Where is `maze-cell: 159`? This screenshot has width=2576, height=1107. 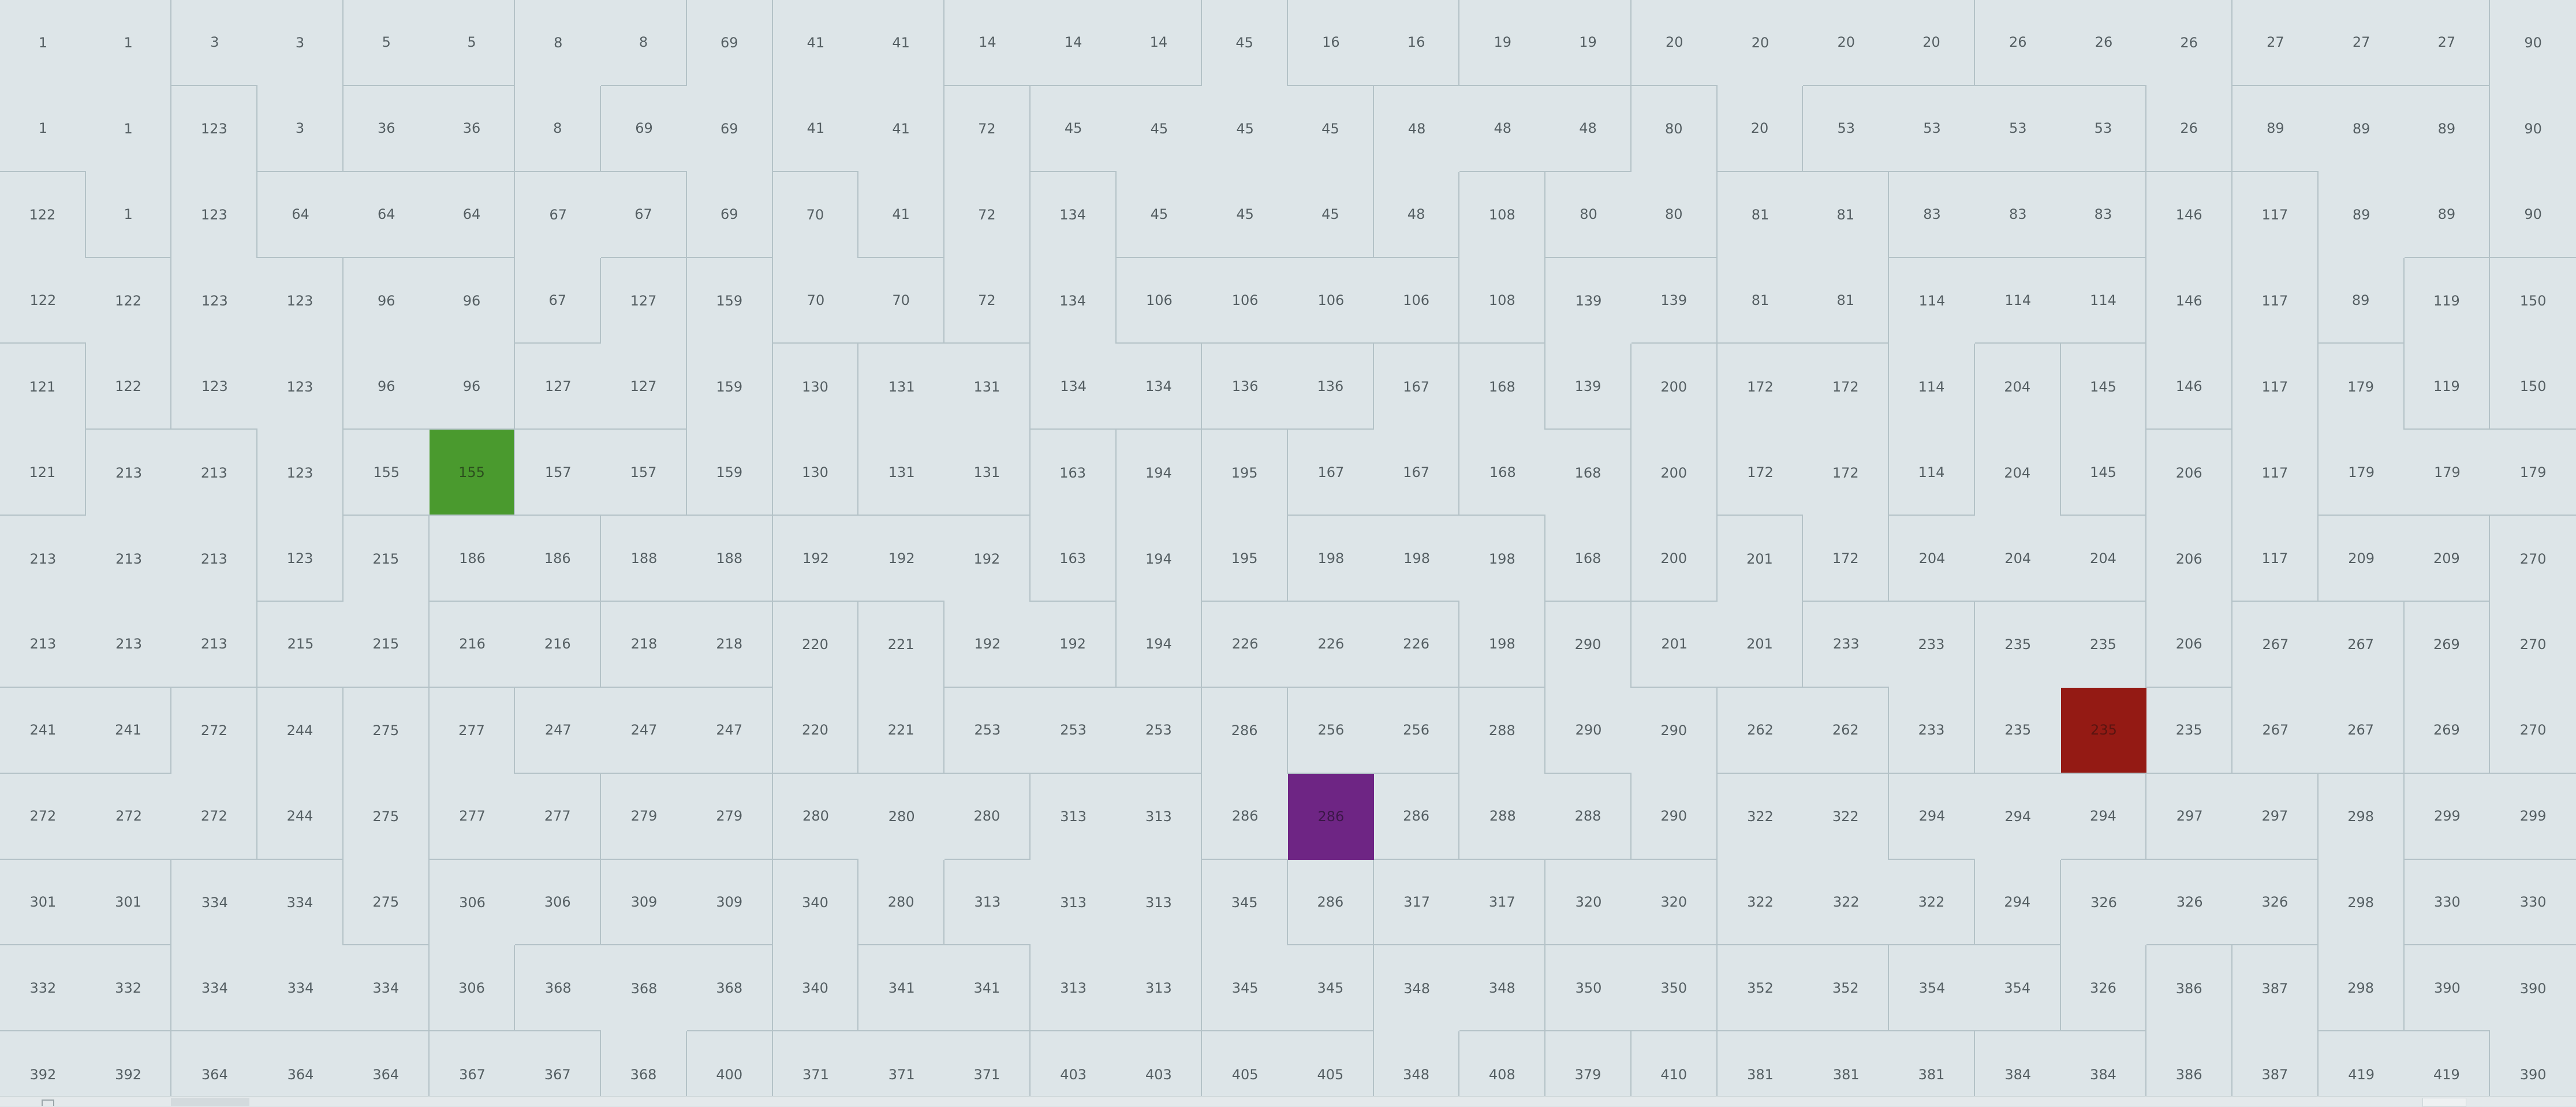
maze-cell: 159 is located at coordinates (729, 387).